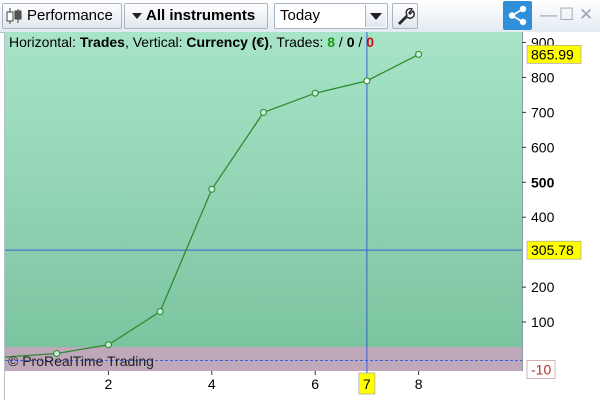  Describe the element at coordinates (543, 182) in the screenshot. I see `y-tick-label: 500` at that location.